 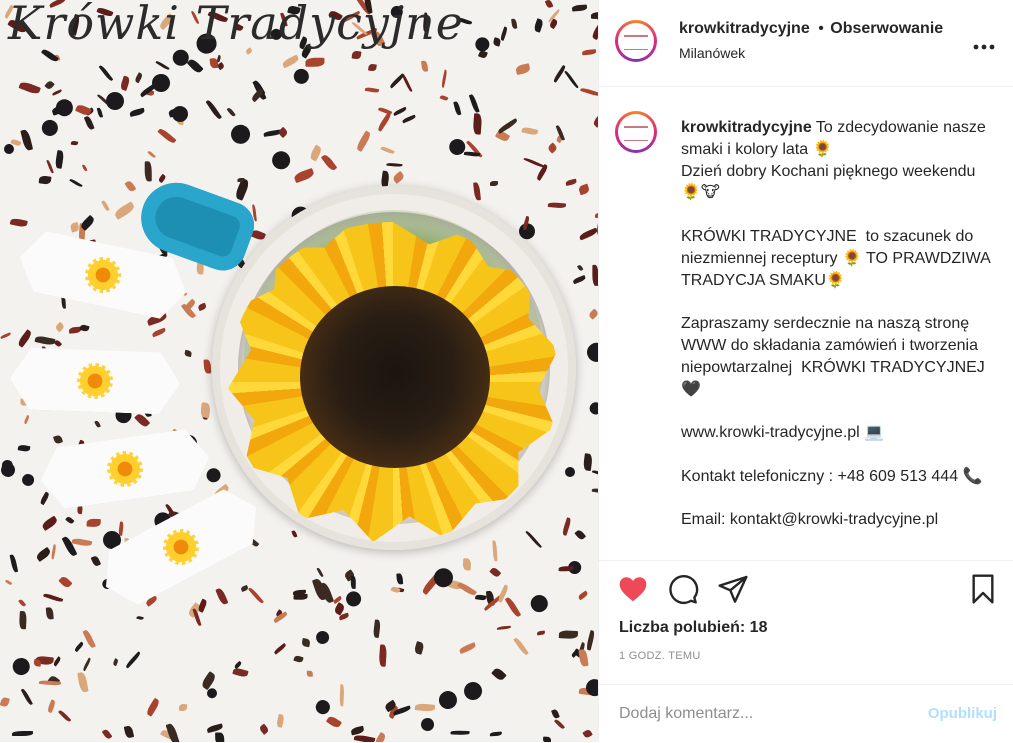 I want to click on share-icon, so click(x=733, y=589).